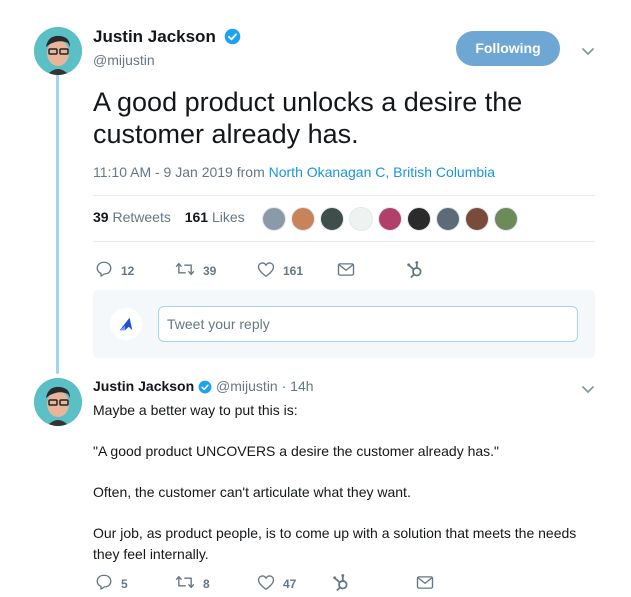 This screenshot has width=631, height=597. Describe the element at coordinates (382, 172) in the screenshot. I see `tweet-location-link: North Okanagan C, British Columbia` at that location.